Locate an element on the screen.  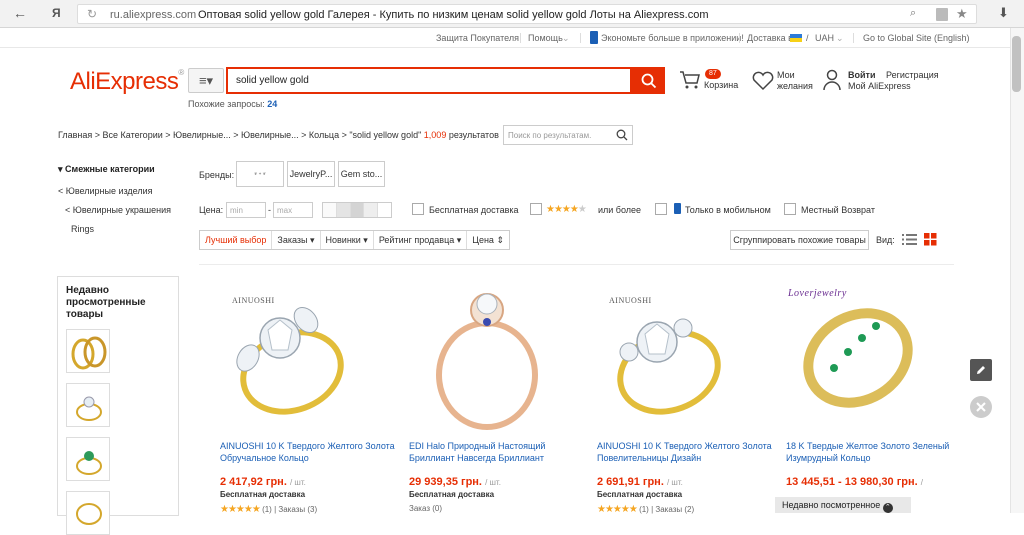
search-button is located at coordinates (648, 80).